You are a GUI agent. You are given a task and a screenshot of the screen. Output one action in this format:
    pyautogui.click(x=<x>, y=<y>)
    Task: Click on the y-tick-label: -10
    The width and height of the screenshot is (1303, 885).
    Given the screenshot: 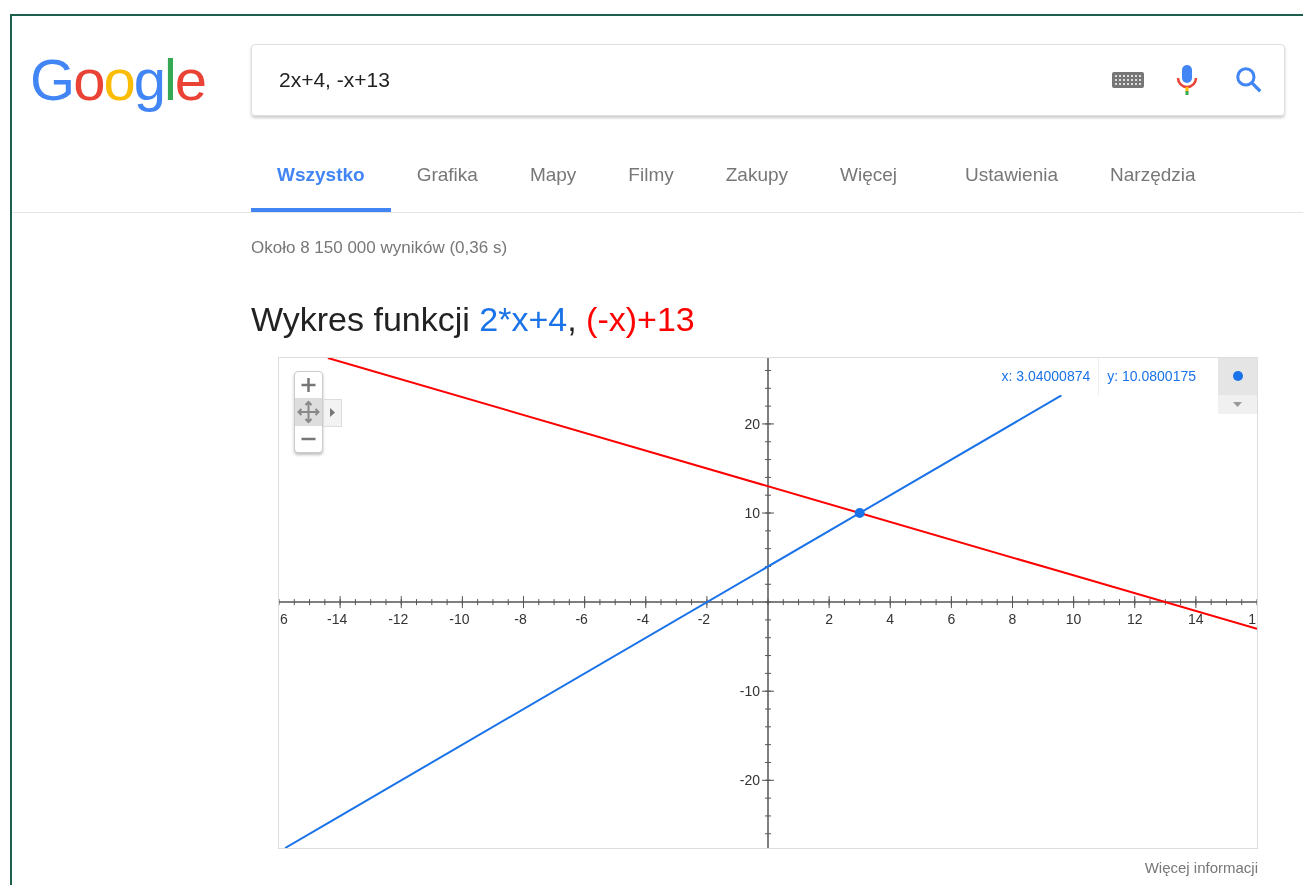 What is the action you would take?
    pyautogui.click(x=749, y=690)
    